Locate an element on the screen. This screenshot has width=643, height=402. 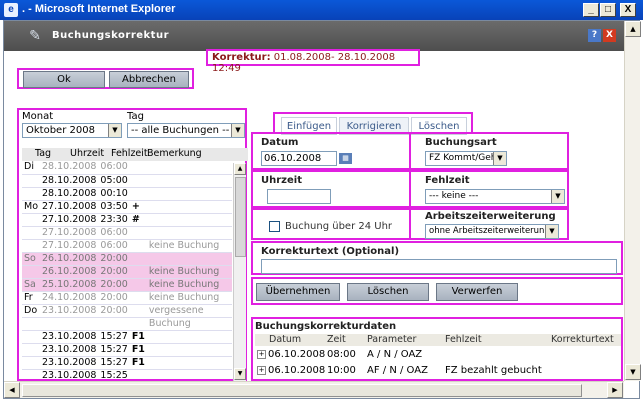
list-header: Tag Uhrzeit Fehlzeit Bemerkung is located at coordinates (135, 154).